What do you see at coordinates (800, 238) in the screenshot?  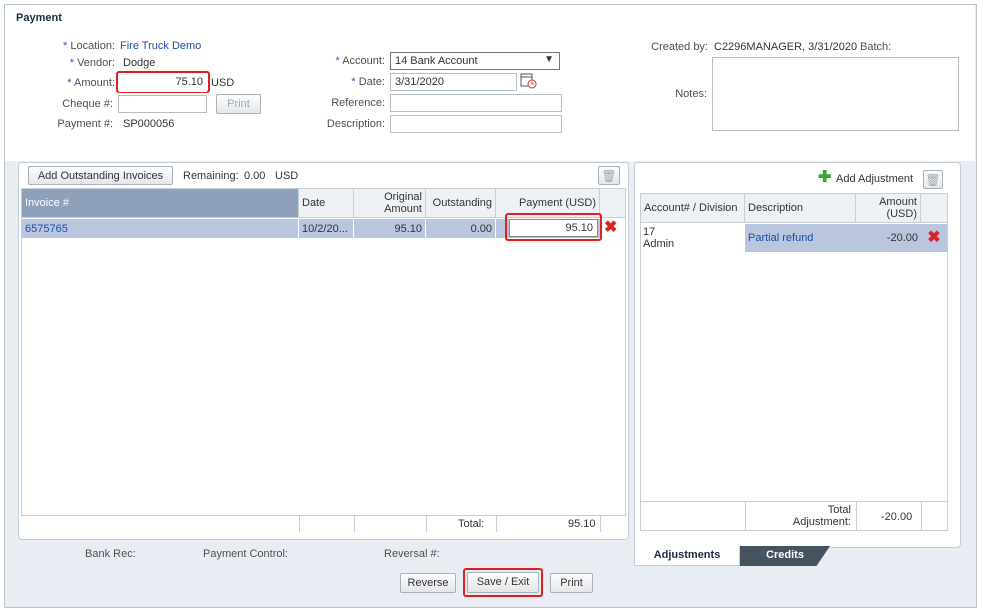 I see `adjustment-description: Partial refund` at bounding box center [800, 238].